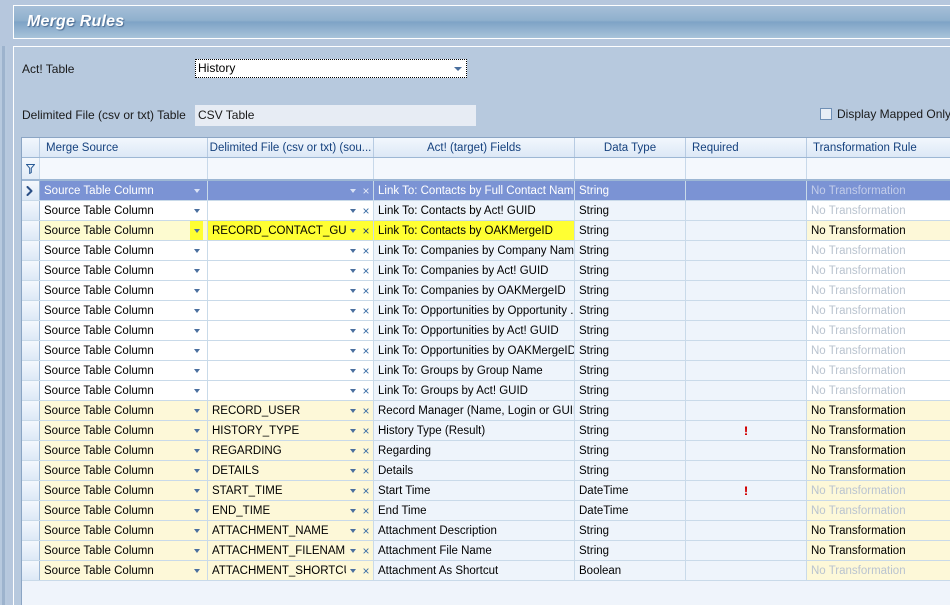  What do you see at coordinates (878, 147) in the screenshot?
I see `header-transformation-rule: Transformation Rule` at bounding box center [878, 147].